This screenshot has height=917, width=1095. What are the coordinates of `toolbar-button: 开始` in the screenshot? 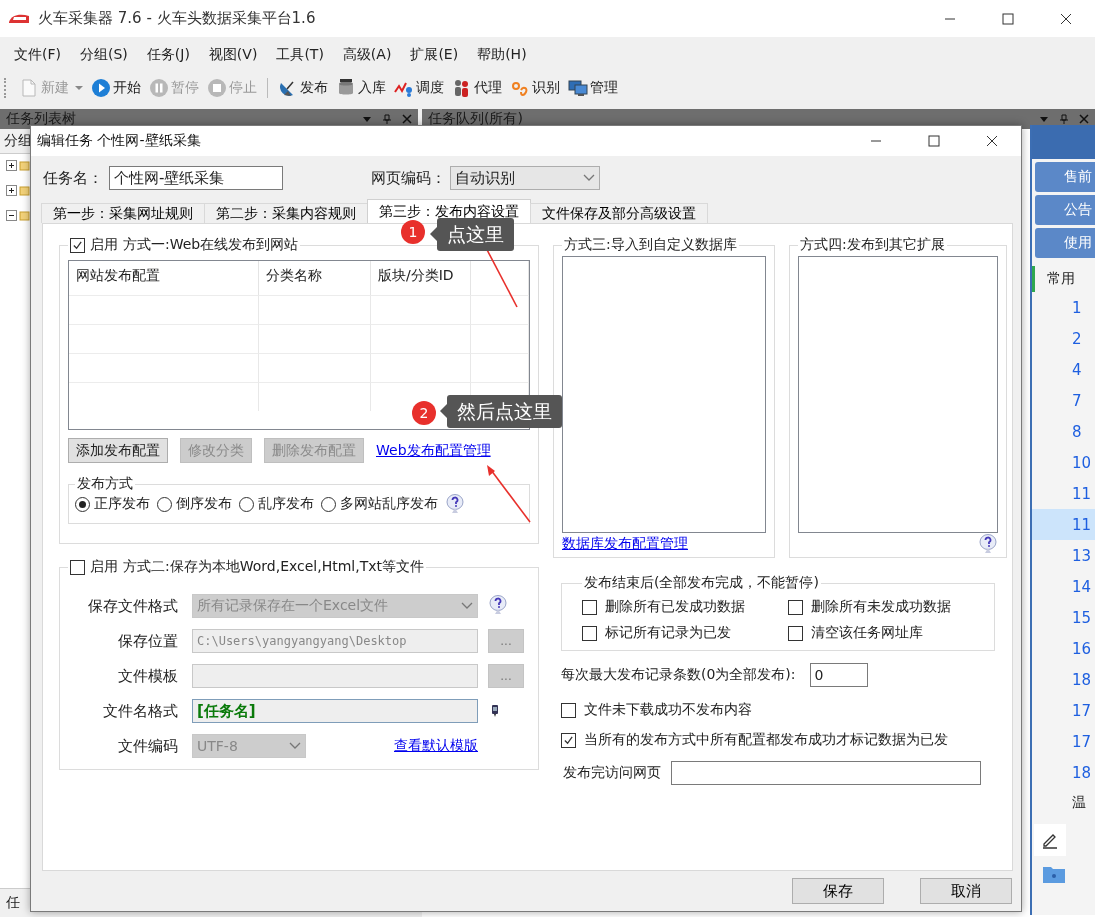 It's located at (116, 88).